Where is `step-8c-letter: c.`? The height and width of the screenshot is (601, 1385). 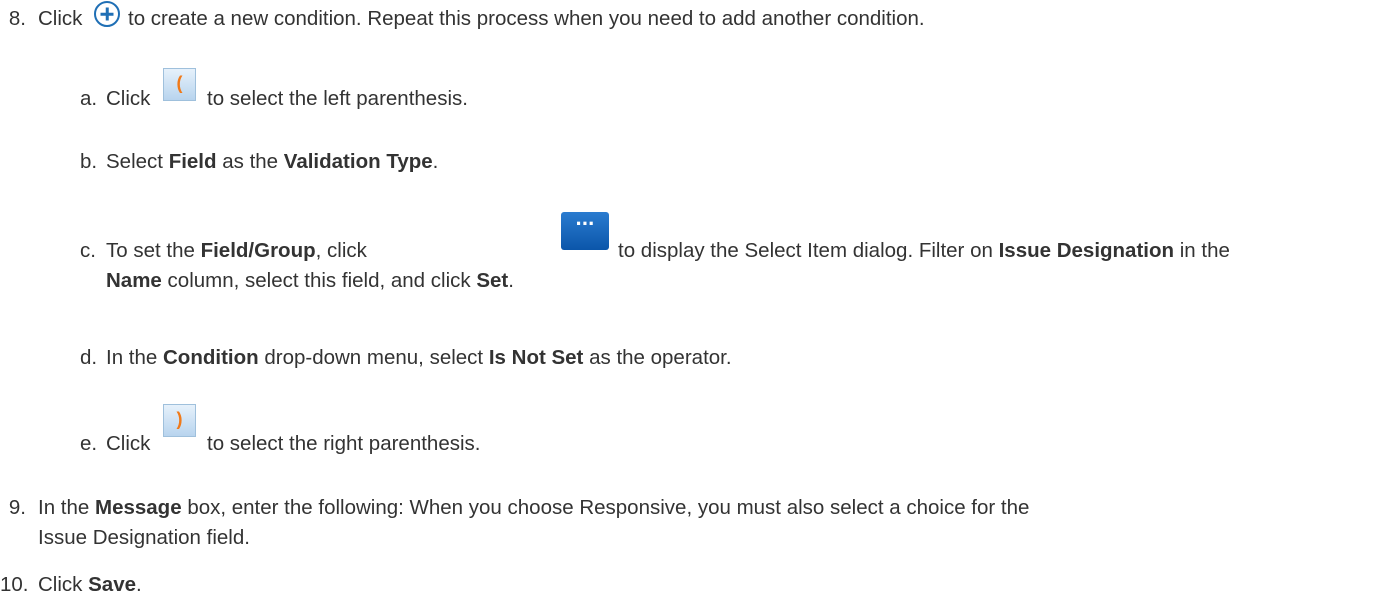 step-8c-letter: c. is located at coordinates (88, 250).